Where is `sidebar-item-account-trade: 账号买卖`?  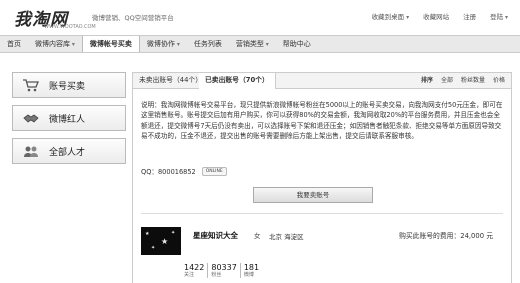
sidebar-item-account-trade: 账号买卖 is located at coordinates (69, 85).